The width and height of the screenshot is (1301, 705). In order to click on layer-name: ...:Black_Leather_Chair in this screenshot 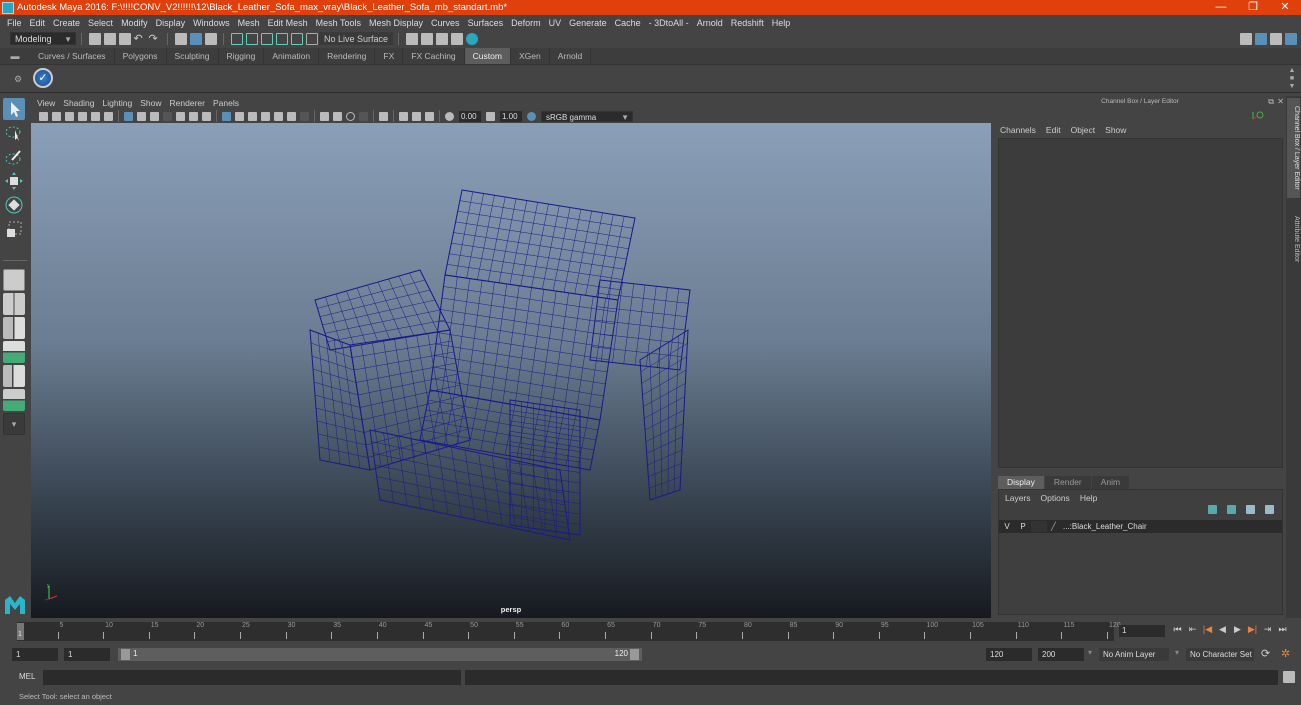, I will do `click(1105, 526)`.